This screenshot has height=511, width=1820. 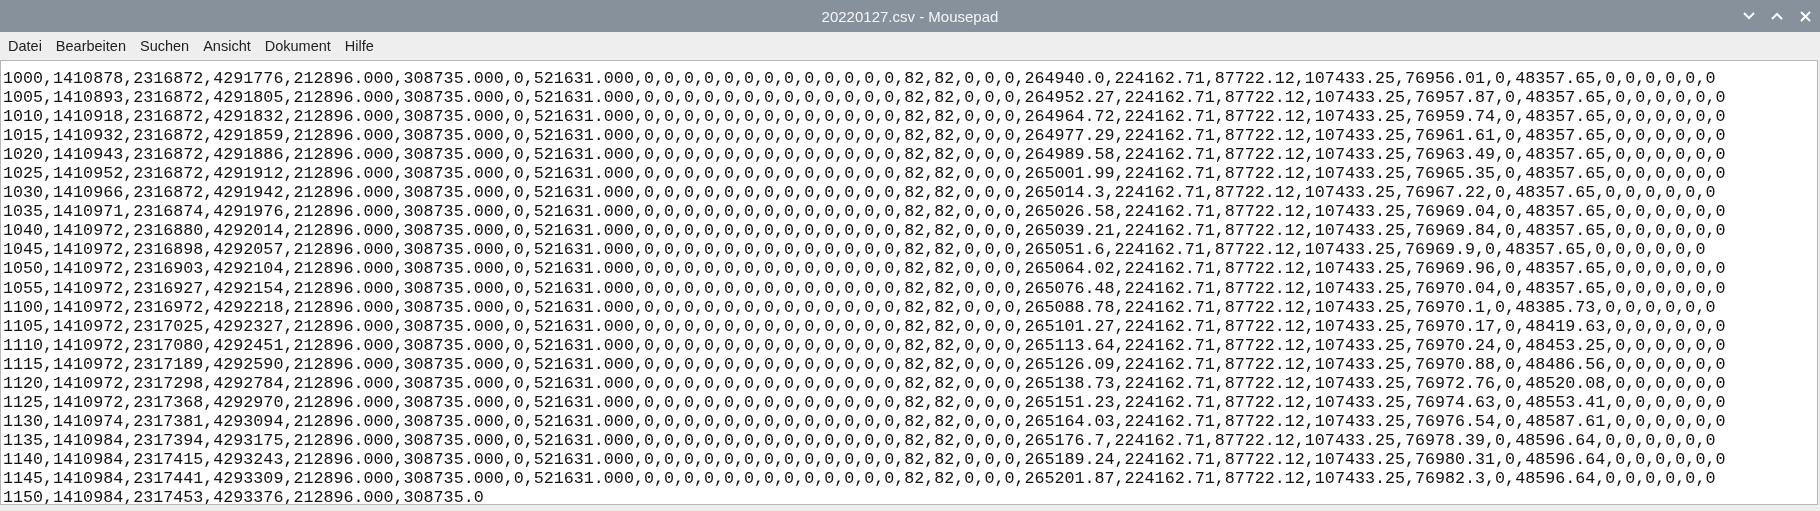 What do you see at coordinates (859, 307) in the screenshot?
I see `text-line: 1100,1410972,2316972,4292218,212896.000,308735.000,0,521631.000,0,0,0,0,0,0,0,0,0,0,0,0,0,82,82,0,0,0,265088.78,224162.71,87722.12,107433.25,76970.1,0,48385.73,0,0,0,0,0,0` at bounding box center [859, 307].